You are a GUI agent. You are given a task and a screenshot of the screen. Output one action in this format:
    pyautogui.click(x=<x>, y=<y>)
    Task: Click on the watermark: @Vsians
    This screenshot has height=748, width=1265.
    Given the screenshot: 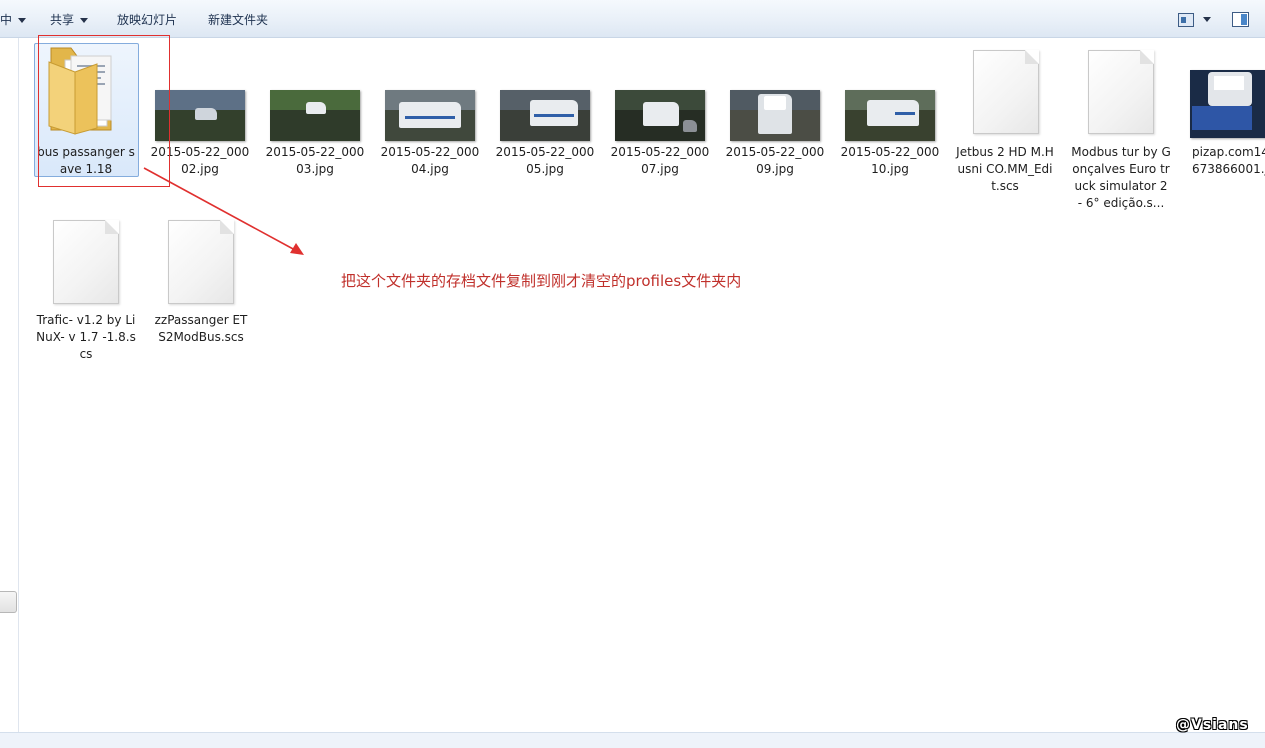 What is the action you would take?
    pyautogui.click(x=1212, y=725)
    